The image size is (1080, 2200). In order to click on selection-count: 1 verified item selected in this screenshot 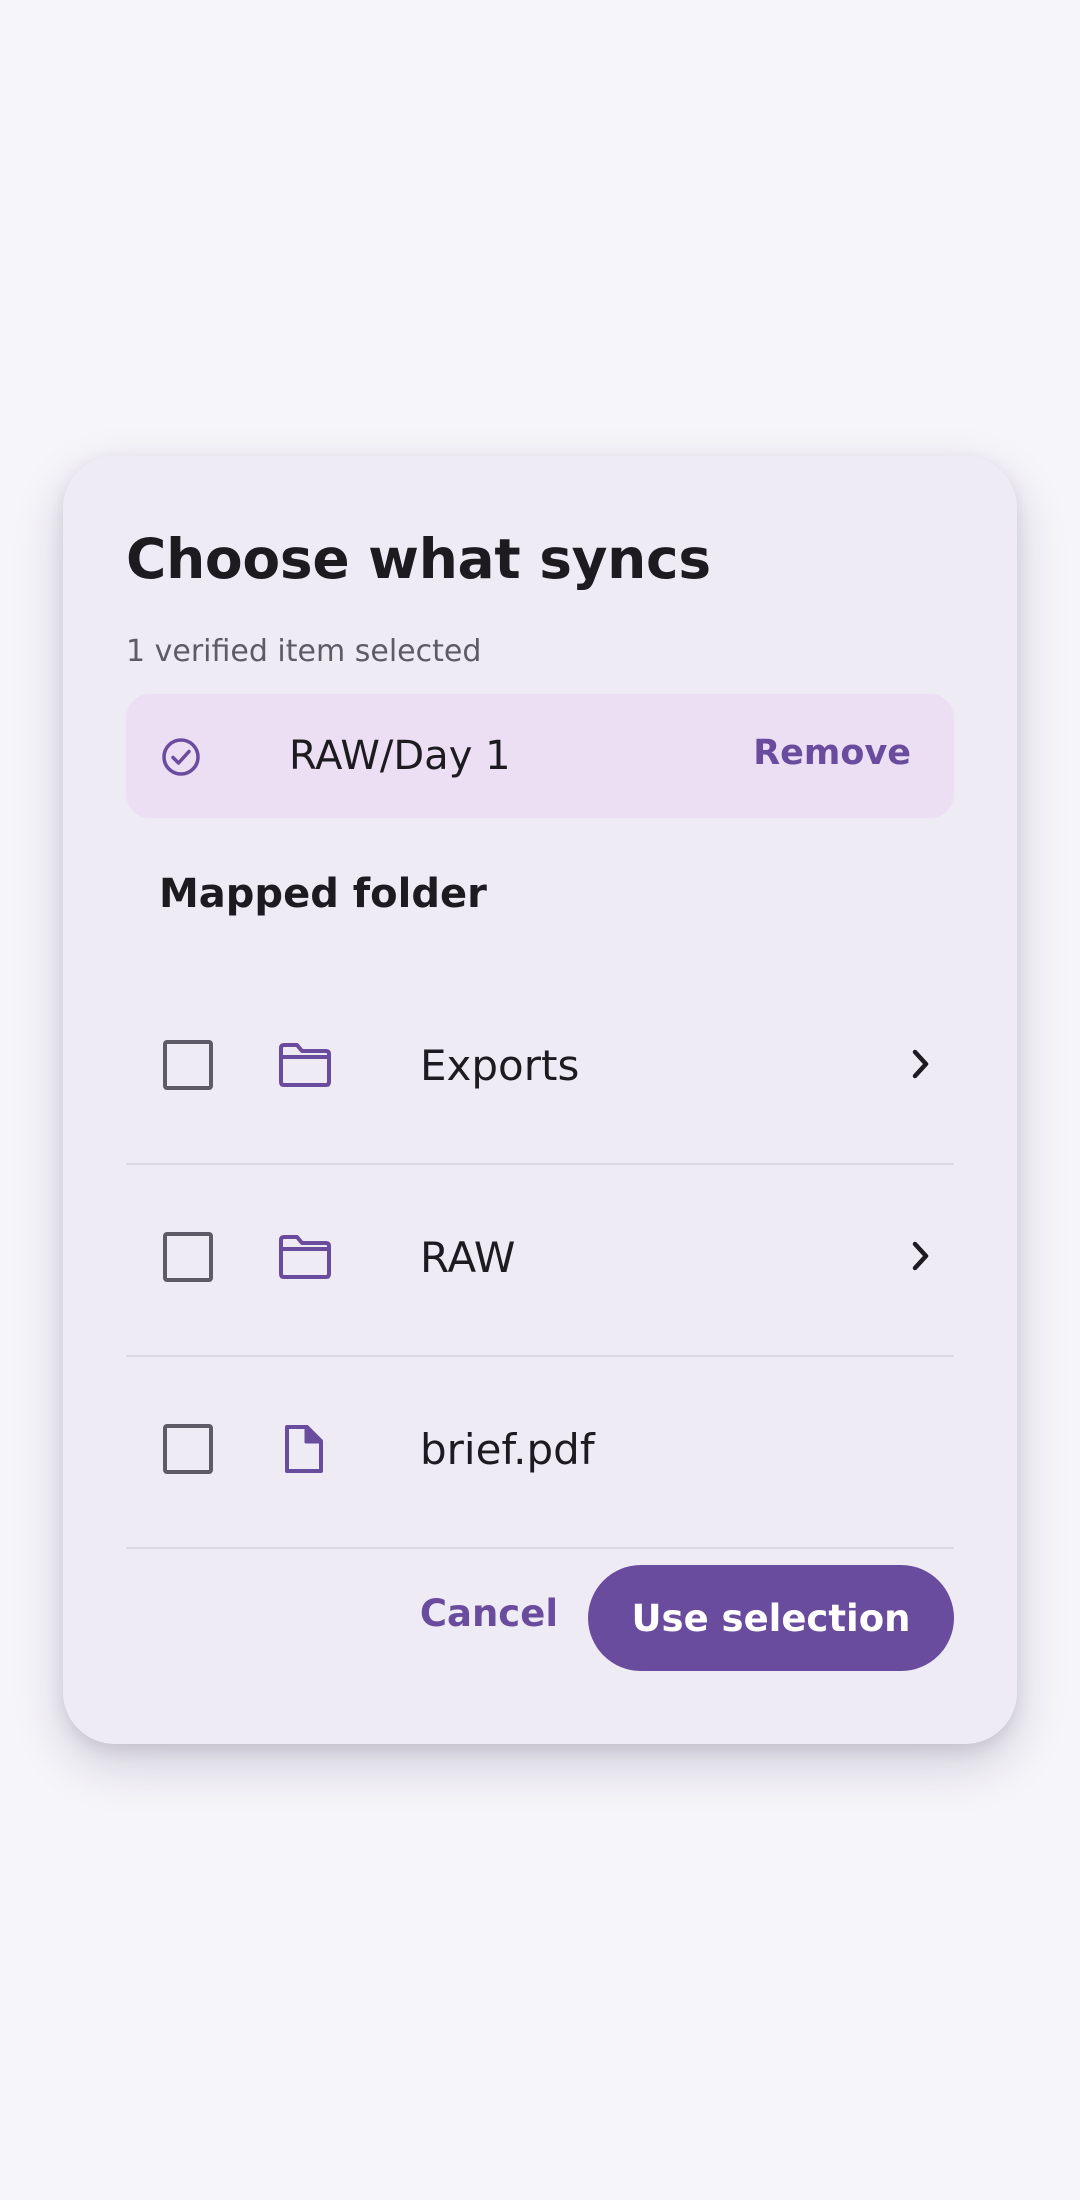, I will do `click(304, 651)`.